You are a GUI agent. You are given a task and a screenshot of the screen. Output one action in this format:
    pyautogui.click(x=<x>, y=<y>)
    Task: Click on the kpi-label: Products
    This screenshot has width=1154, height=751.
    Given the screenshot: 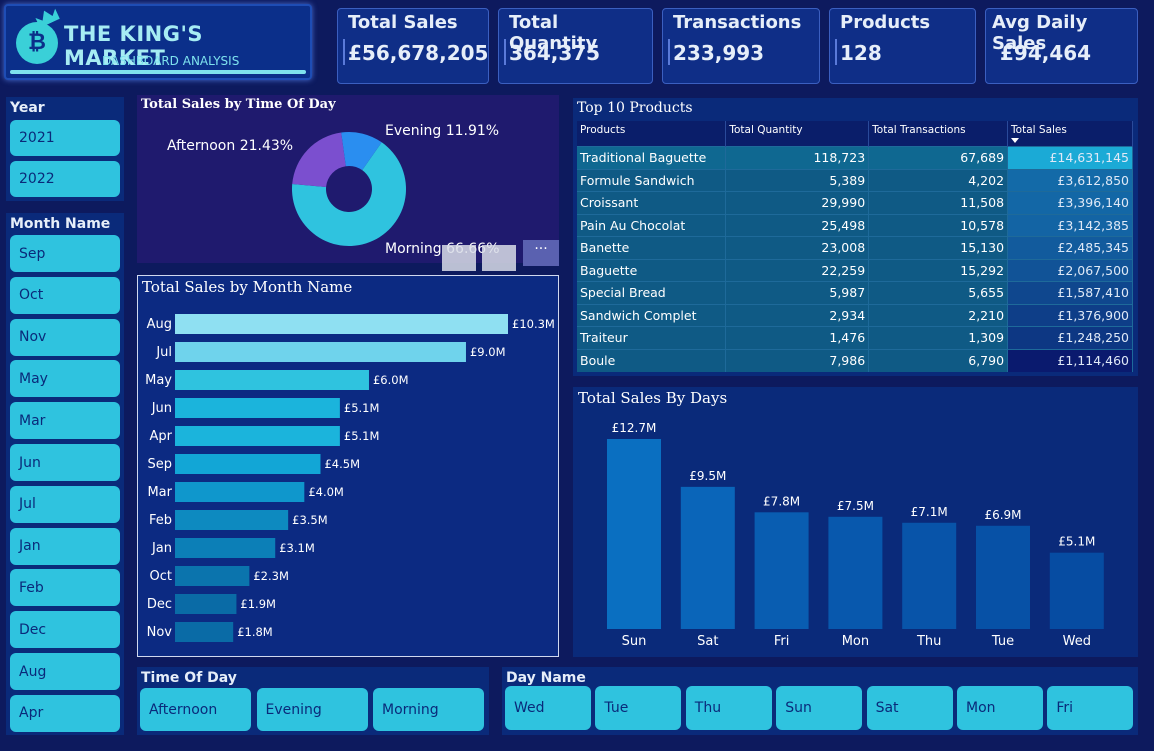 What is the action you would take?
    pyautogui.click(x=885, y=22)
    